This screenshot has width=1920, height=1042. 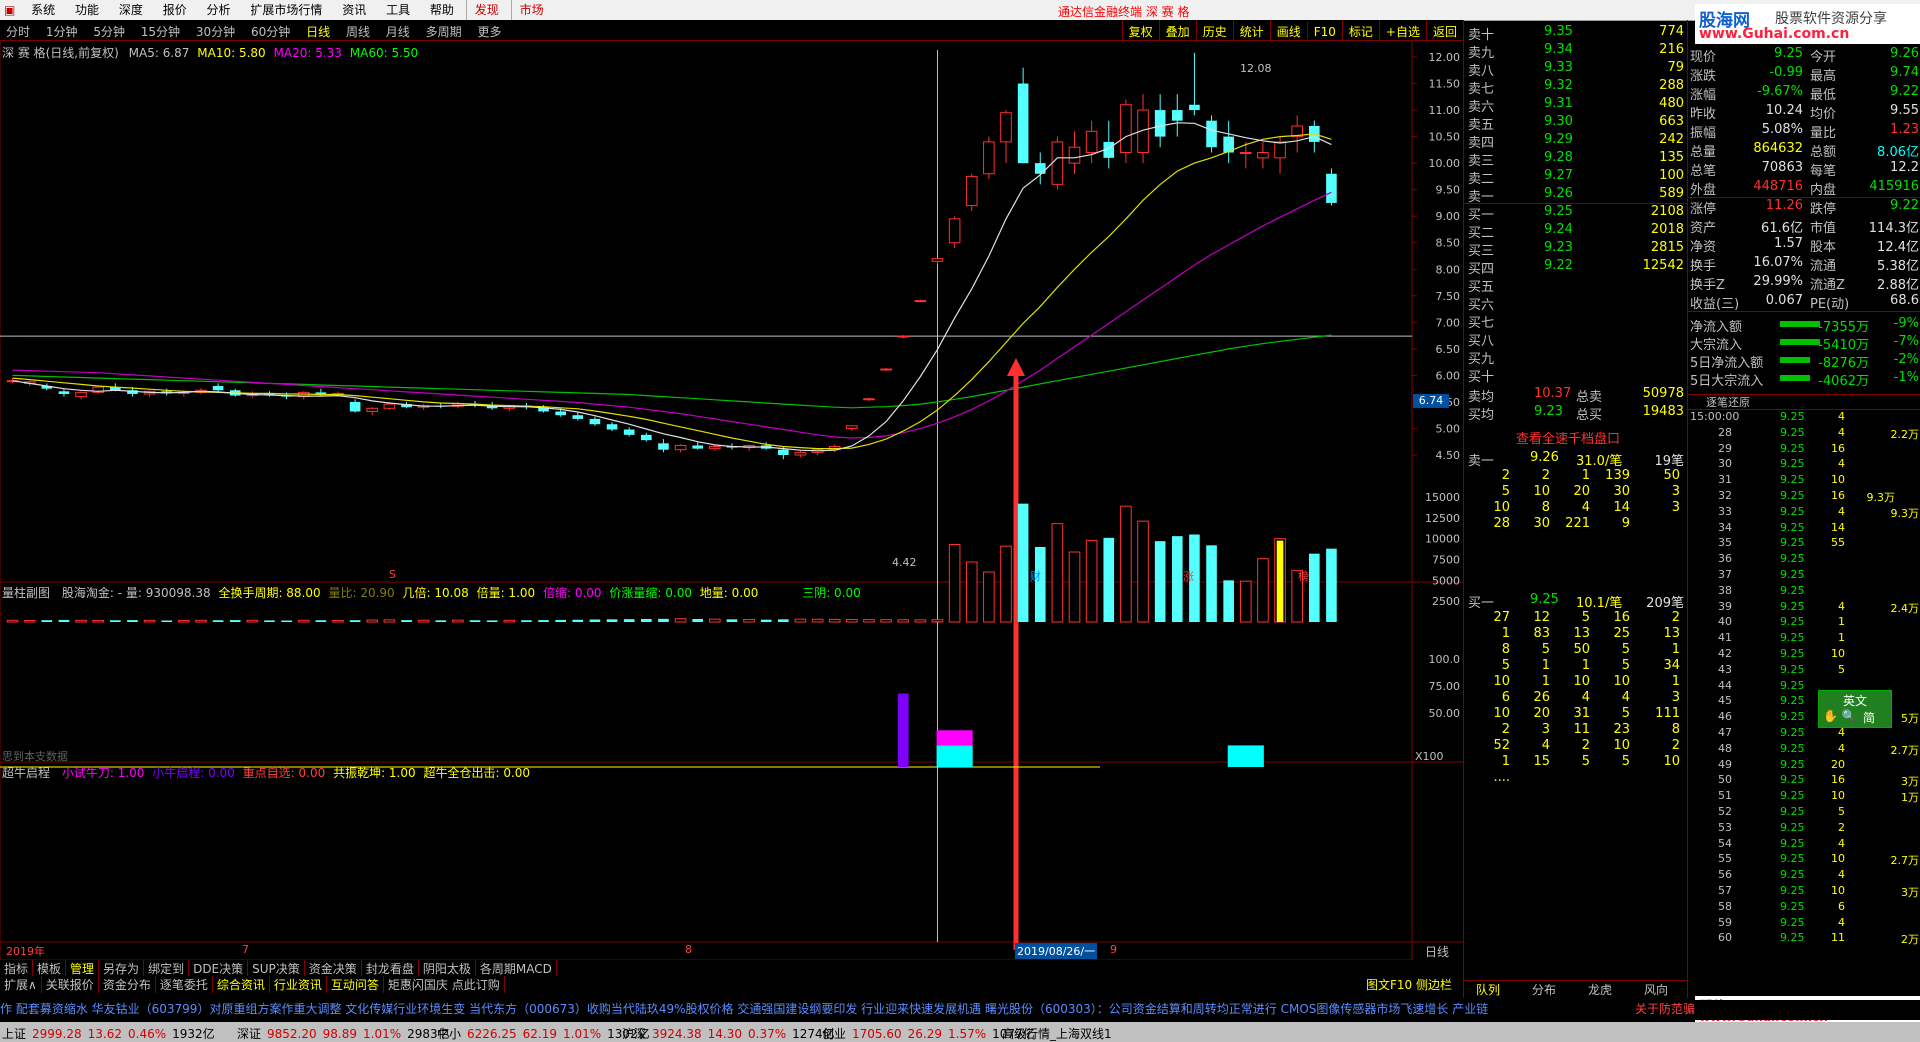 What do you see at coordinates (62, 30) in the screenshot?
I see `period-1min: 1分钟` at bounding box center [62, 30].